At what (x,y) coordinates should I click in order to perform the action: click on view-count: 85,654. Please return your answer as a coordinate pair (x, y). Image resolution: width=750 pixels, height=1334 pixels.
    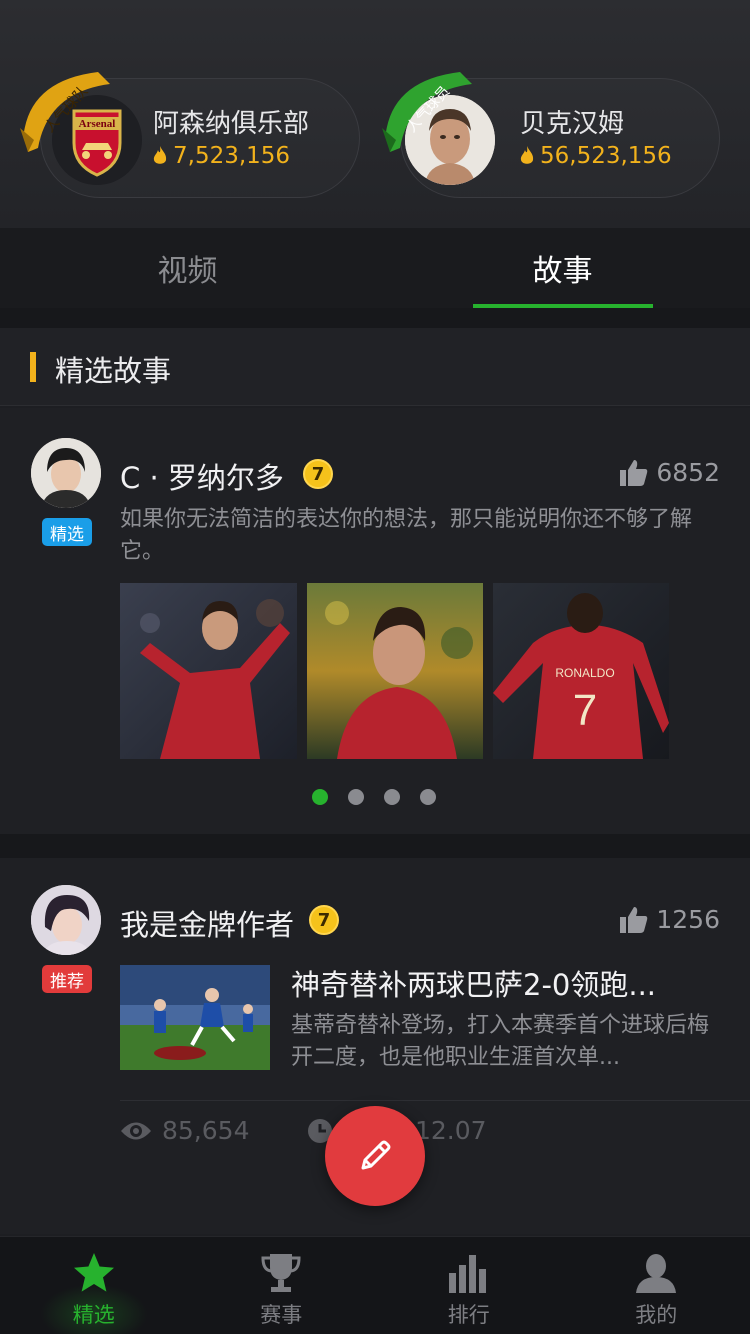
    Looking at the image, I should click on (184, 1130).